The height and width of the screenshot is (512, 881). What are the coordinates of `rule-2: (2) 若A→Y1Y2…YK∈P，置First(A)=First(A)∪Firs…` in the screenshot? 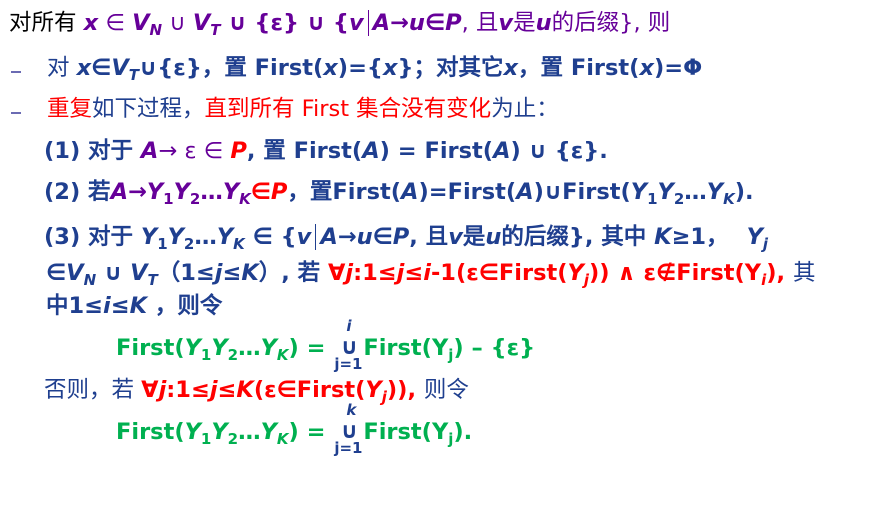 It's located at (399, 194).